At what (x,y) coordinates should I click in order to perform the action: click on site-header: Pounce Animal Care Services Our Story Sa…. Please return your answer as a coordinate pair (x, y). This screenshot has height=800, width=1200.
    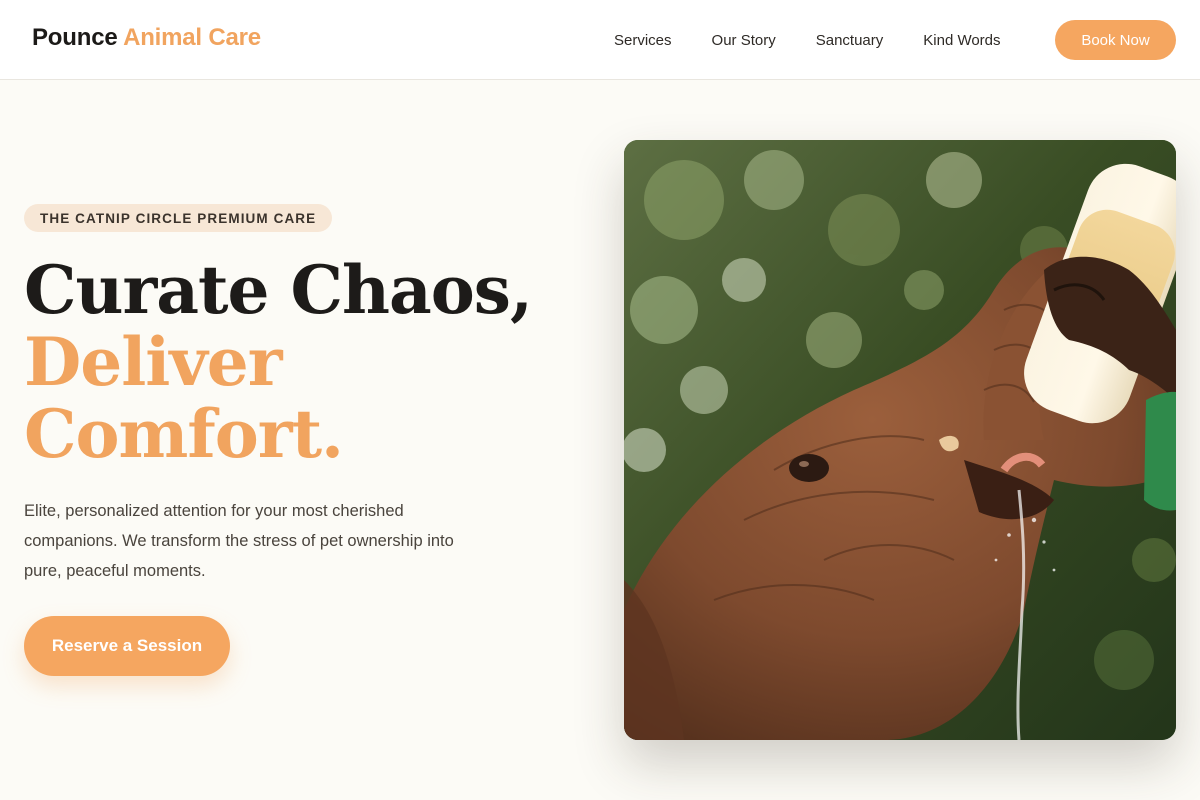
    Looking at the image, I should click on (600, 40).